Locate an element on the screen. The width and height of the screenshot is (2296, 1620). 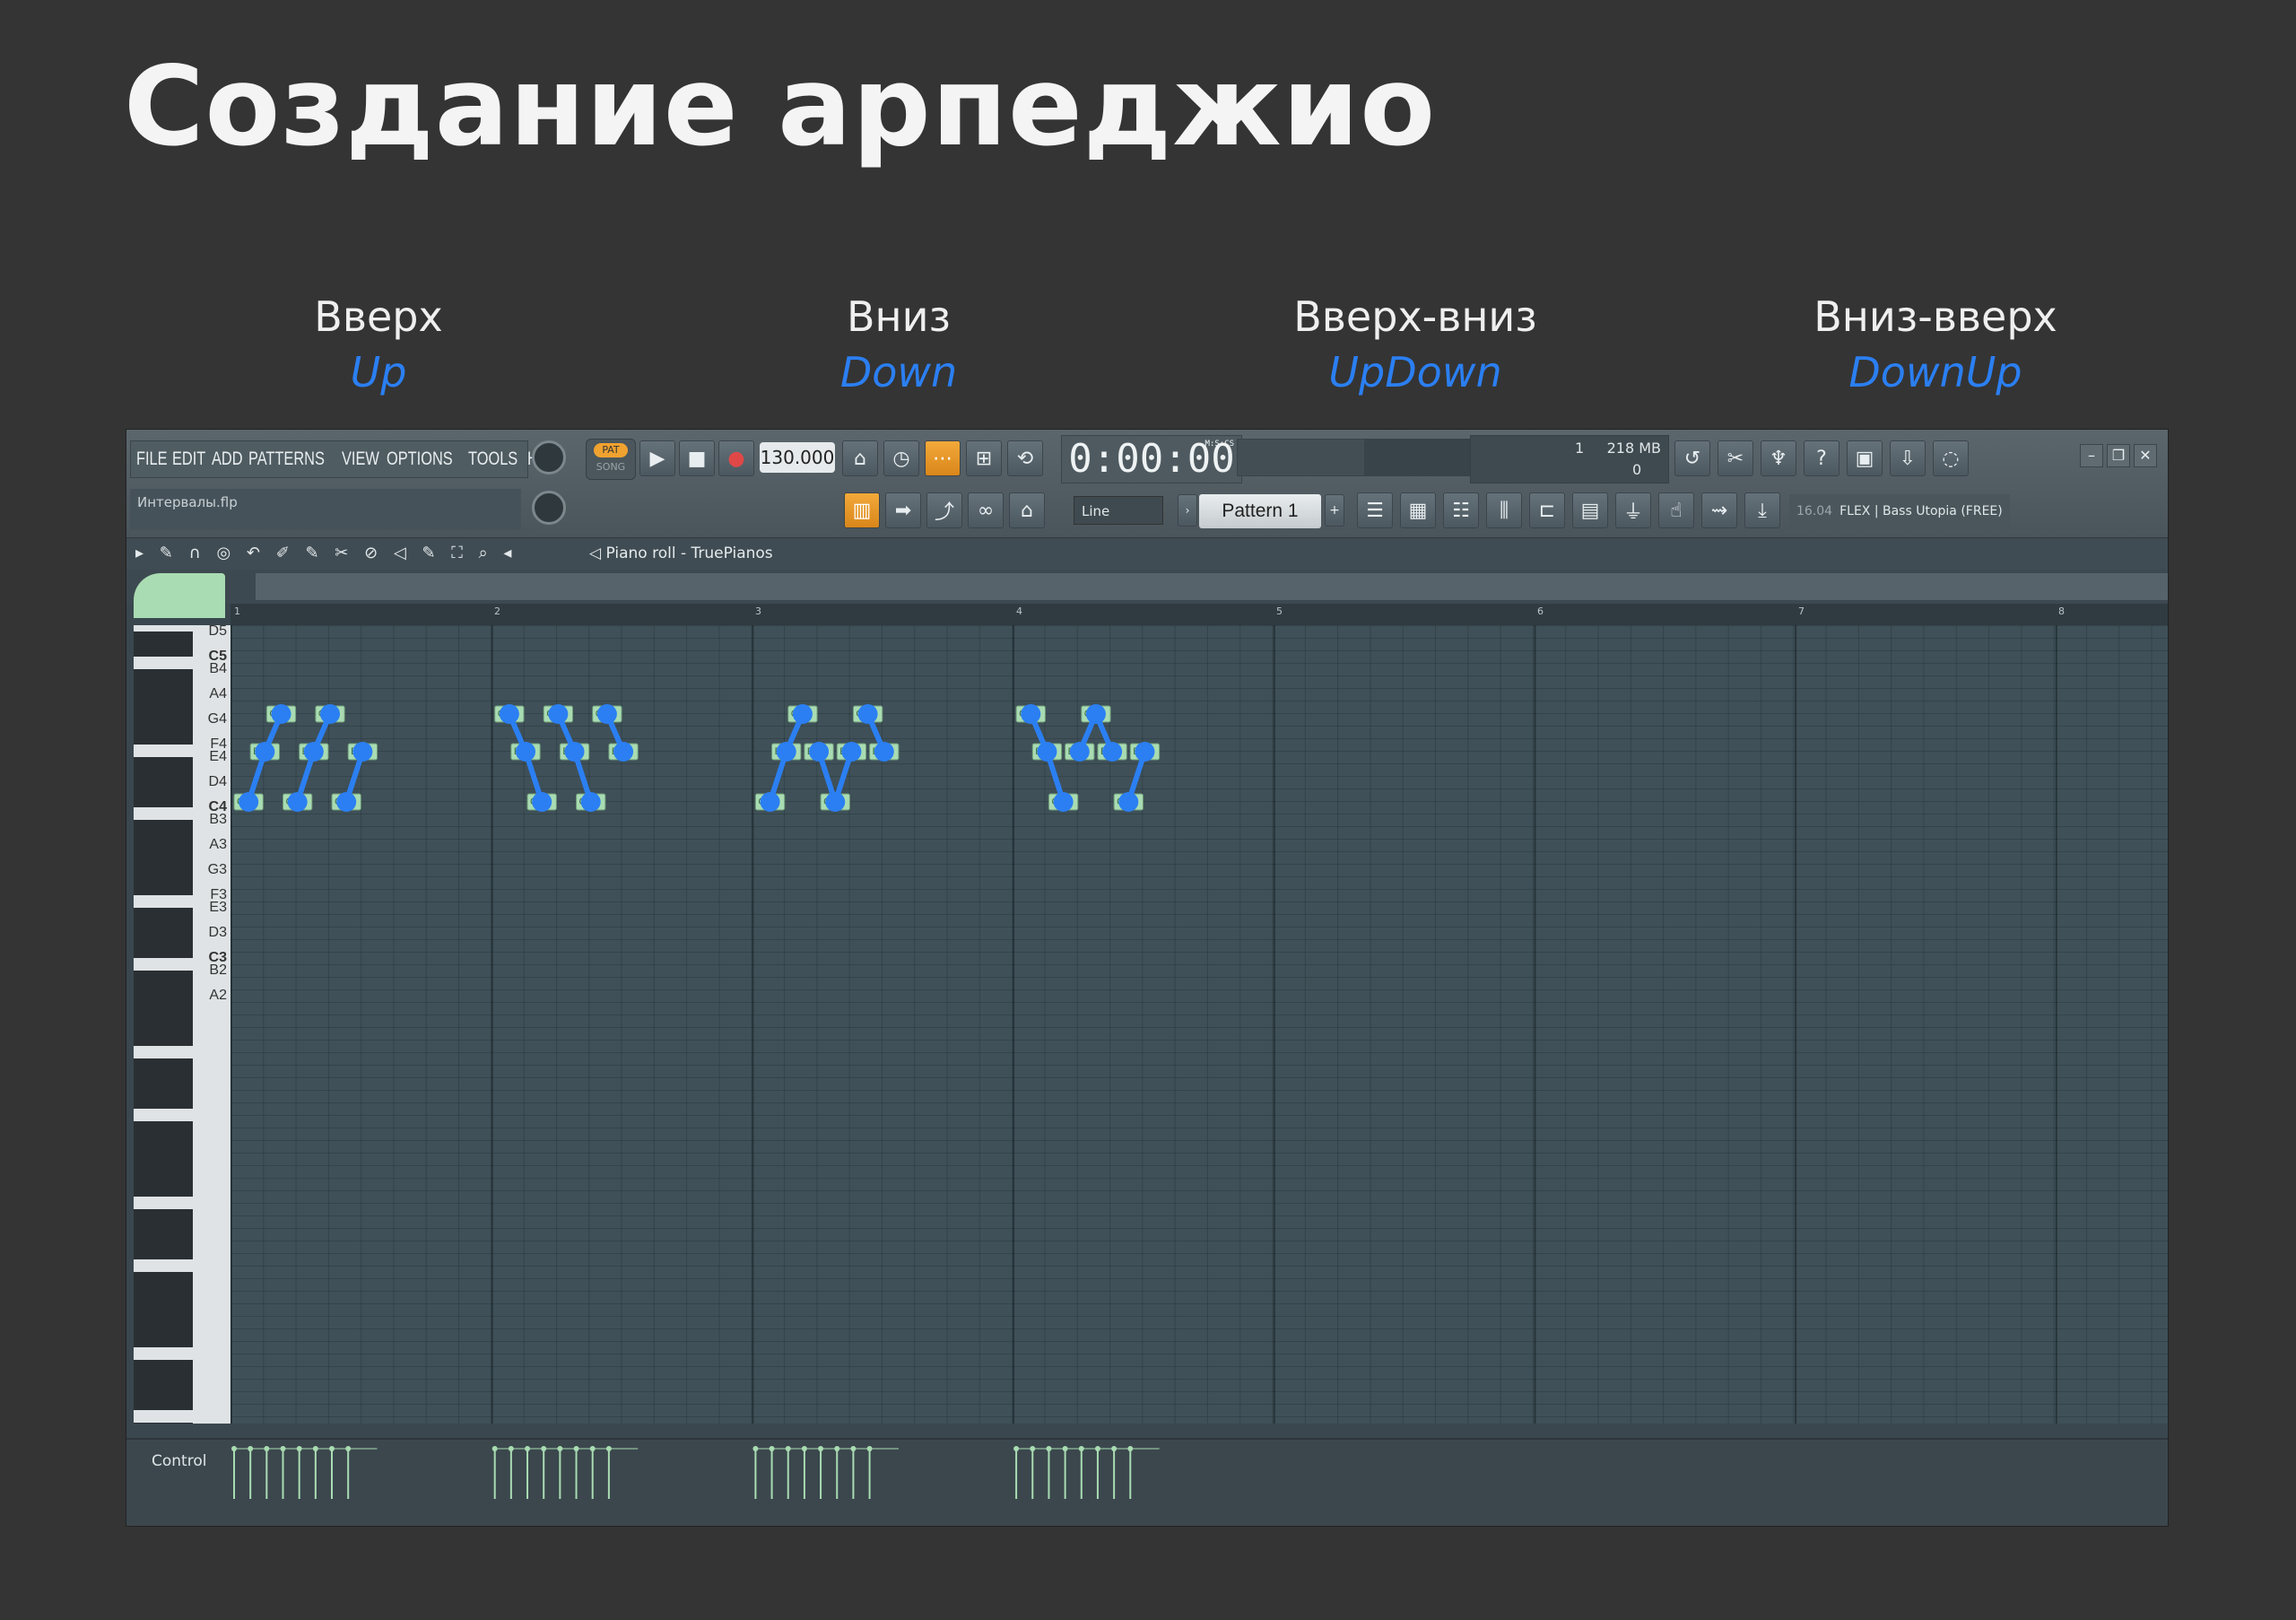
plugin-picker-button: ⏚ is located at coordinates (1633, 510).